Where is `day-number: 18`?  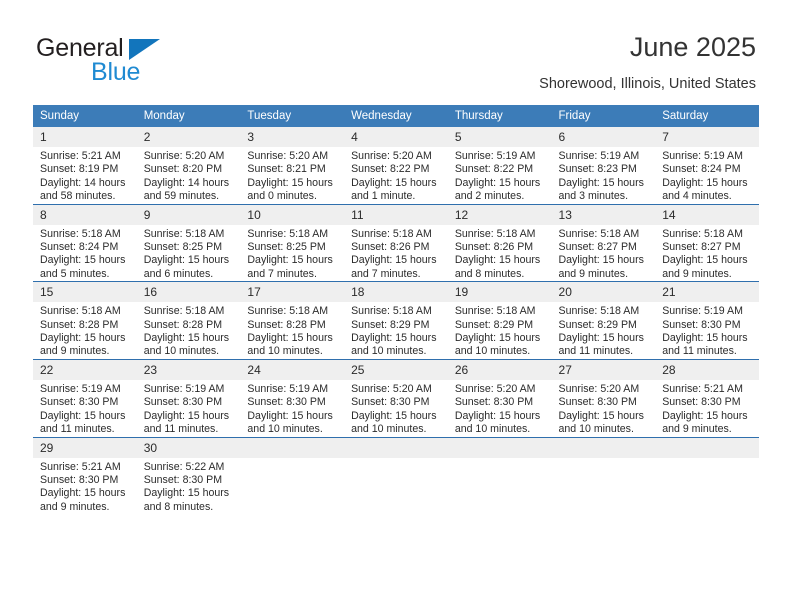 day-number: 18 is located at coordinates (396, 292).